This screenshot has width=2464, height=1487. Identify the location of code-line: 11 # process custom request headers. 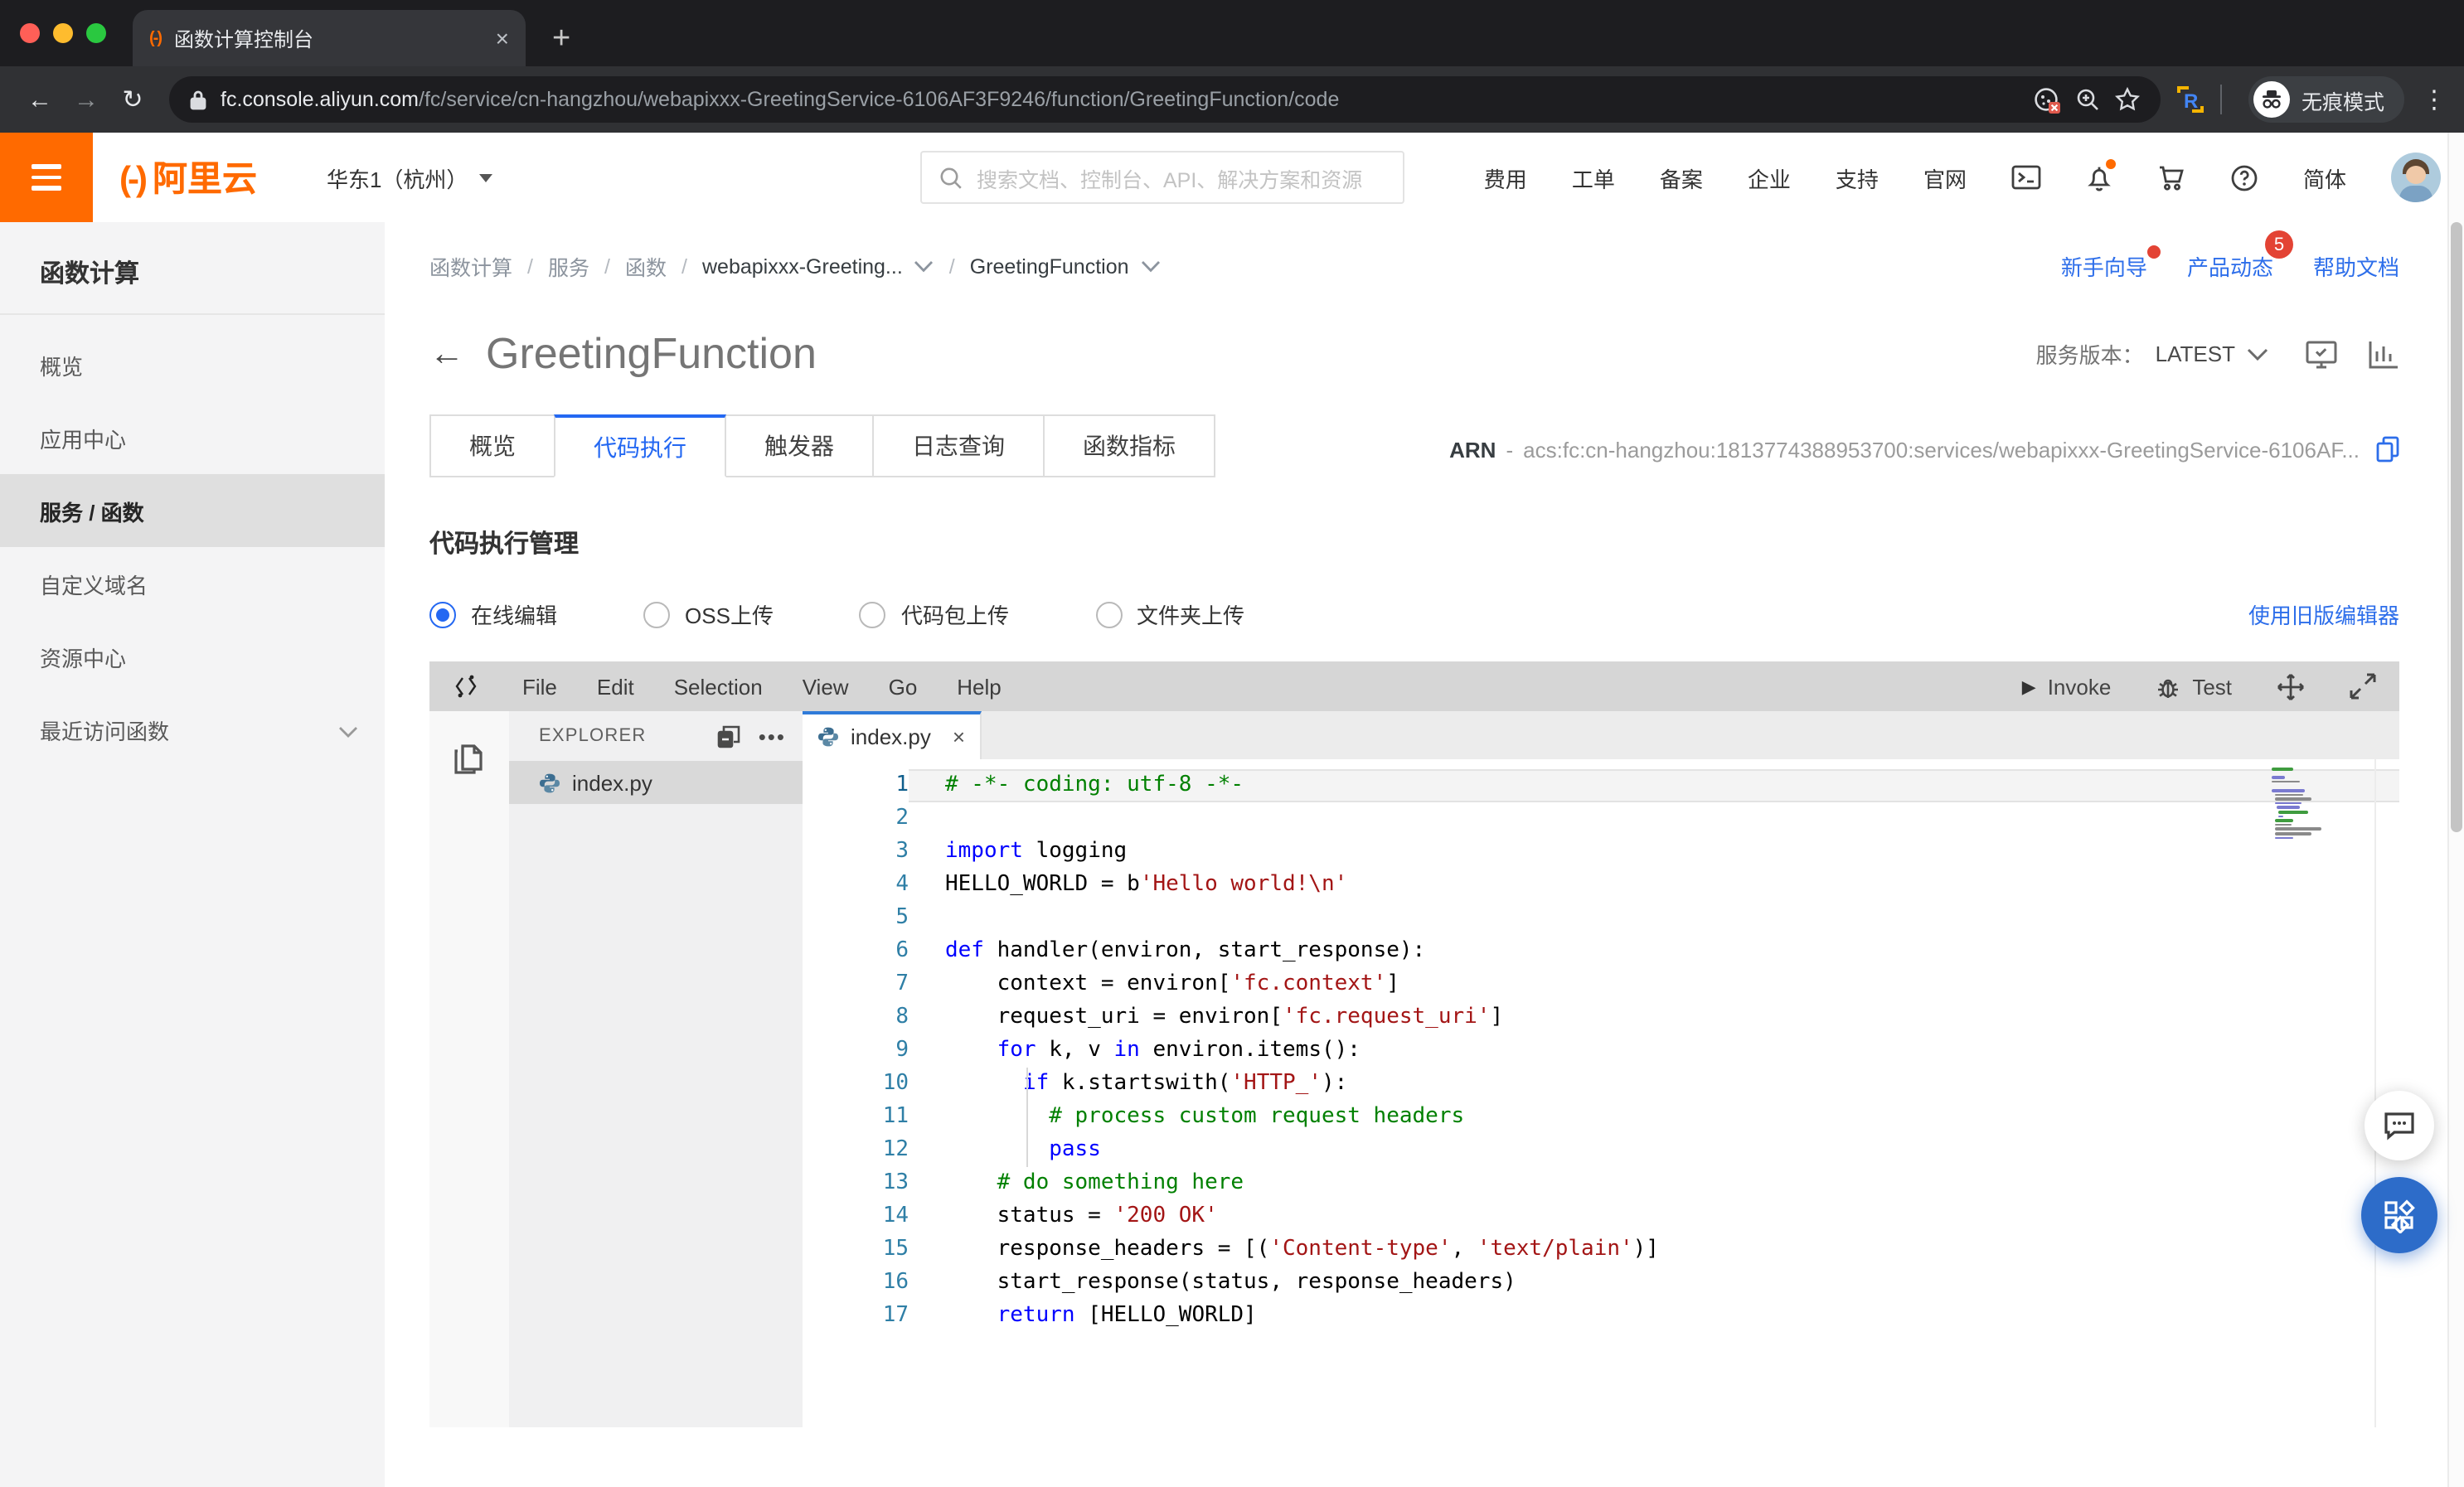
(1601, 1117).